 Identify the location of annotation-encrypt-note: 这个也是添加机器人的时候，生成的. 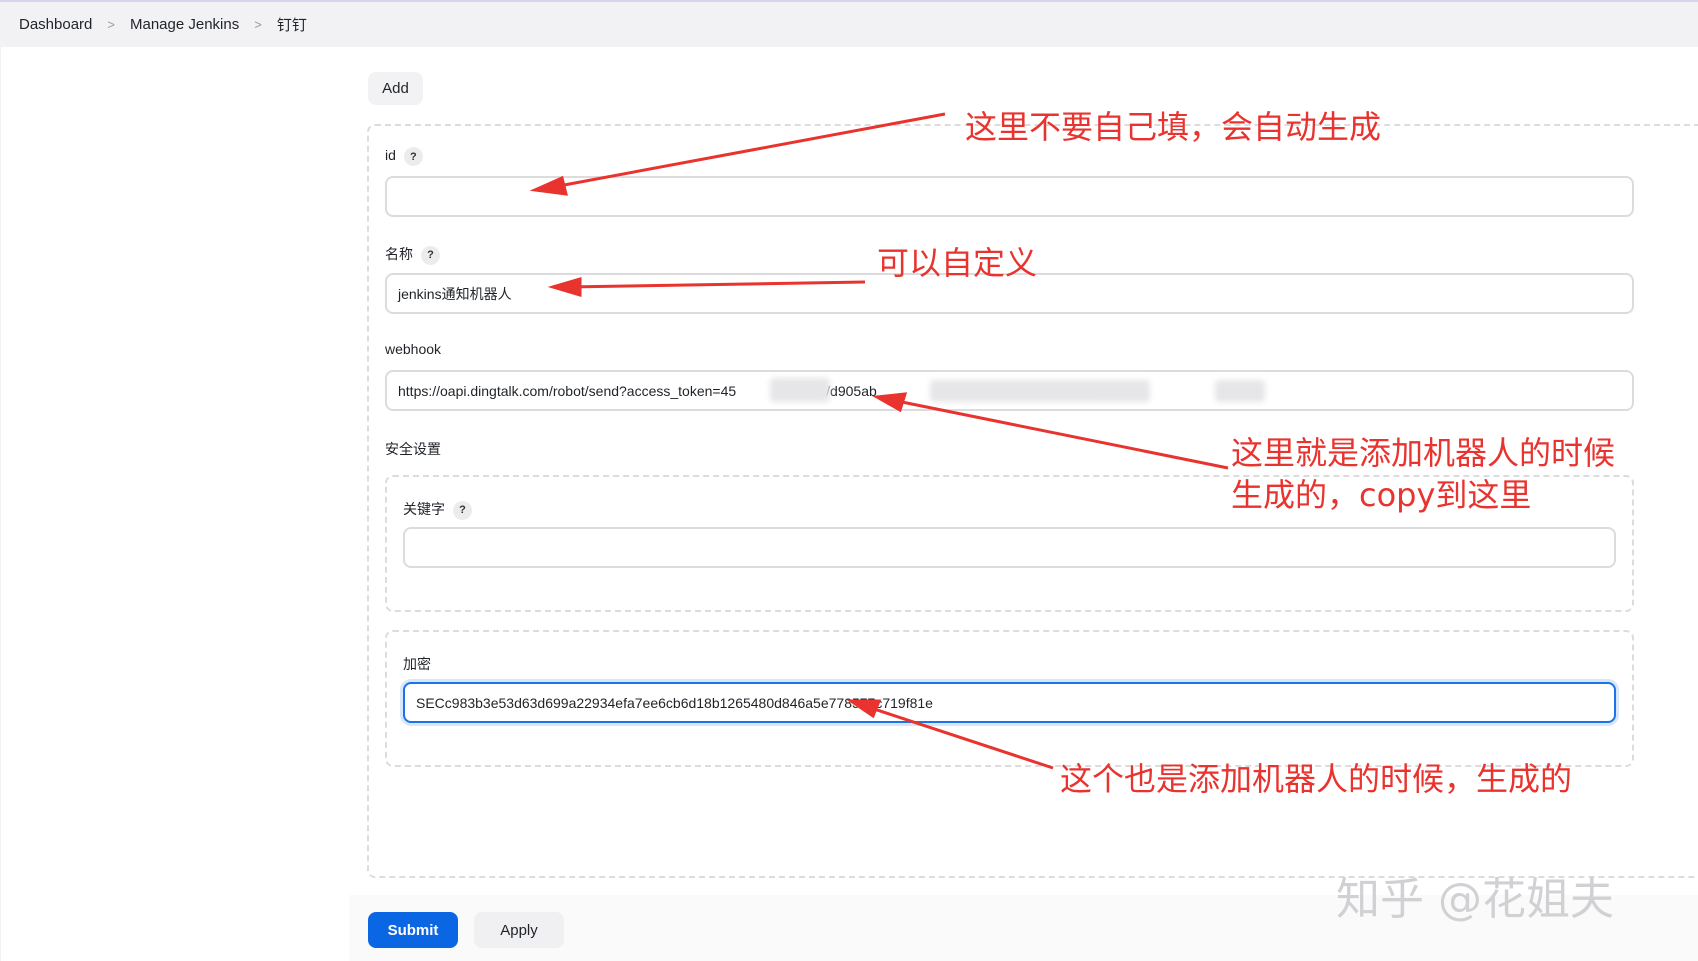
(1316, 779).